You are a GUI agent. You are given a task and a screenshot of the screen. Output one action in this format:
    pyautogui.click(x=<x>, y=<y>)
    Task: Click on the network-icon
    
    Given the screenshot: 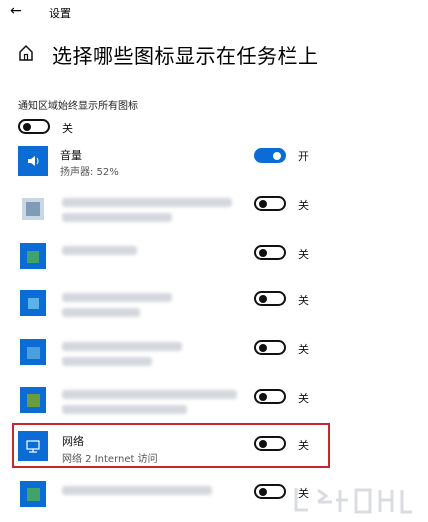 What is the action you would take?
    pyautogui.click(x=33, y=446)
    